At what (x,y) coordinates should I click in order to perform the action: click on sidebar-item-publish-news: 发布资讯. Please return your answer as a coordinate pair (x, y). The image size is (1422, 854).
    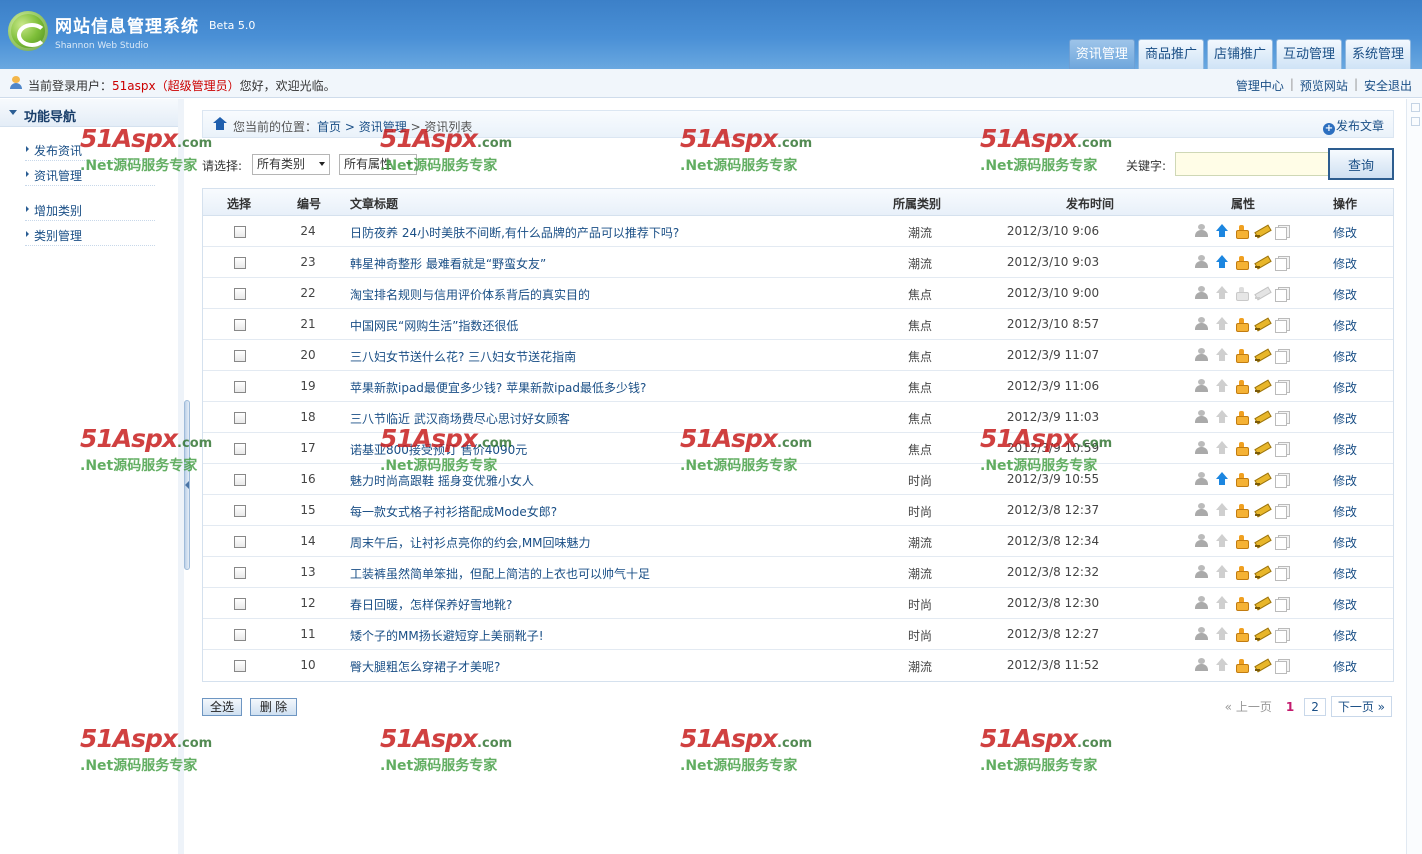
    Looking at the image, I should click on (90, 150).